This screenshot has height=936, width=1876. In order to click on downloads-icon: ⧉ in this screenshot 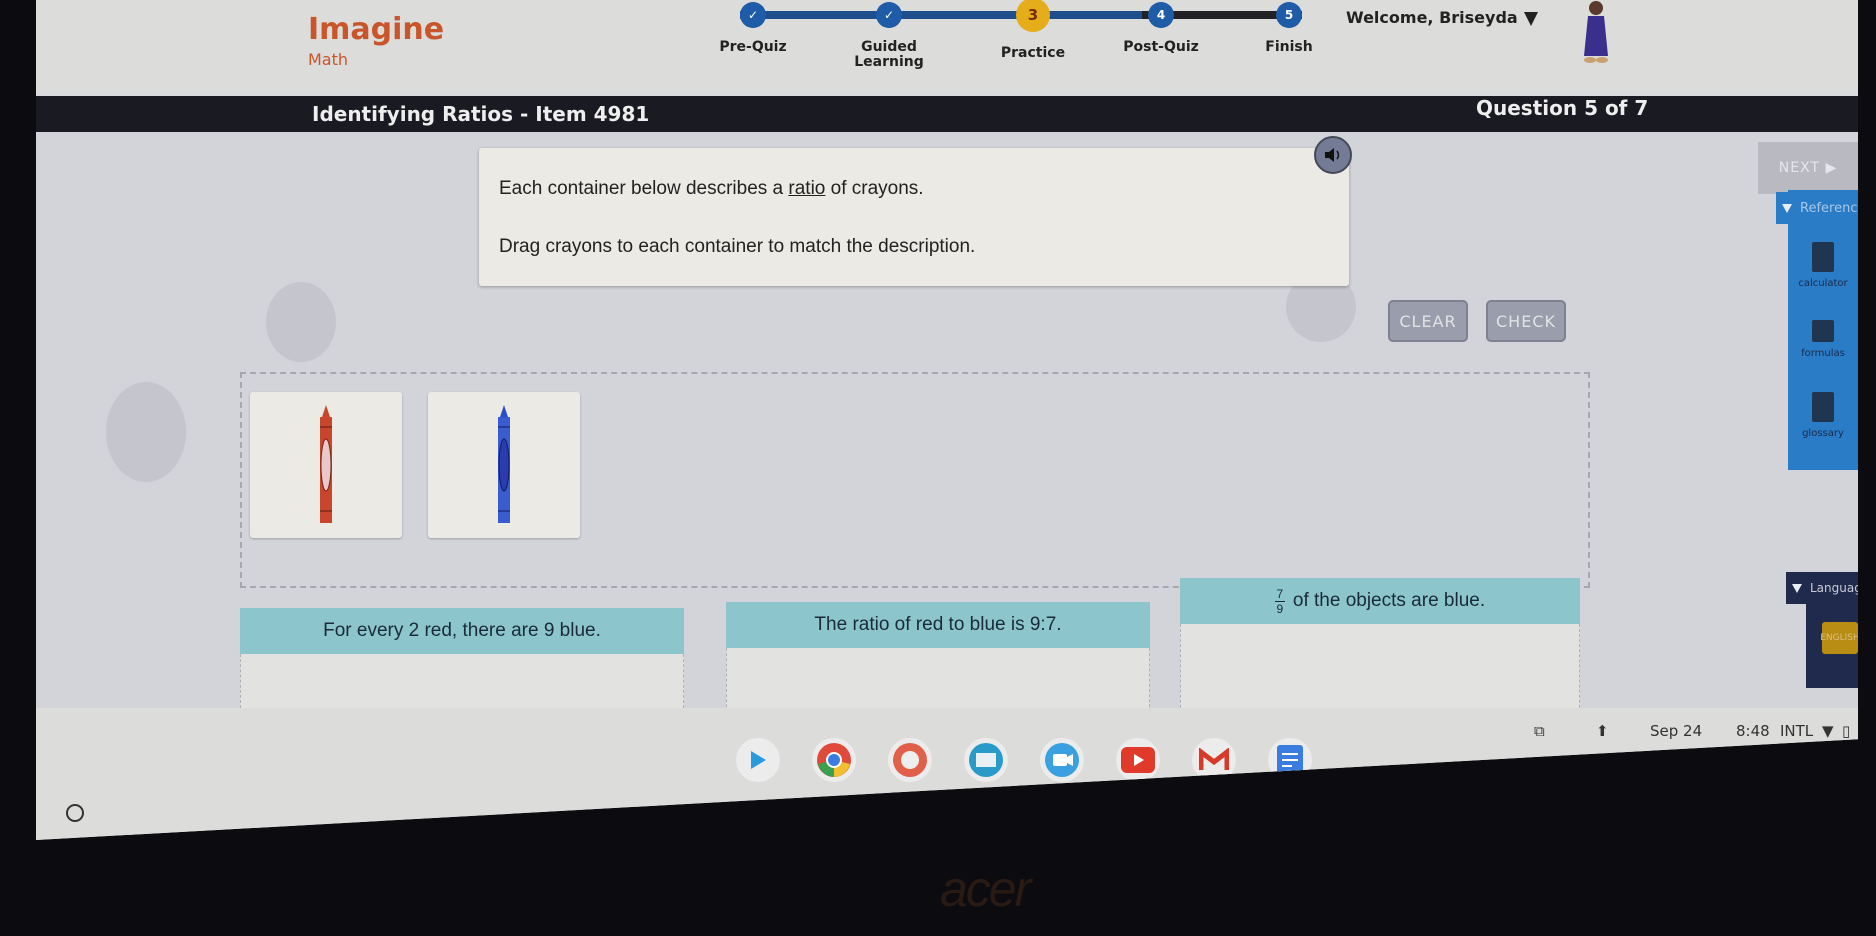, I will do `click(1539, 731)`.